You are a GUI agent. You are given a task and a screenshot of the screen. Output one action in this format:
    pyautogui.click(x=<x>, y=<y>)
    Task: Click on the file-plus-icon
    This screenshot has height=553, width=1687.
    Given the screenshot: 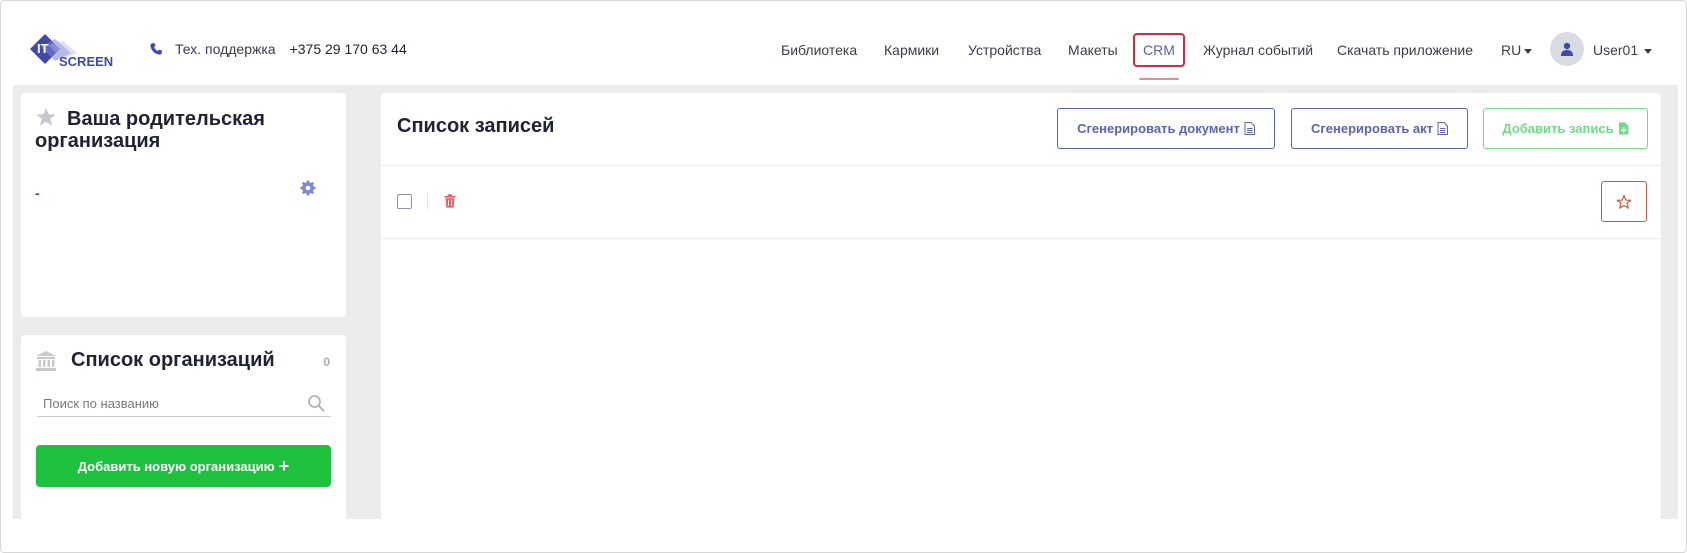 What is the action you would take?
    pyautogui.click(x=1623, y=128)
    